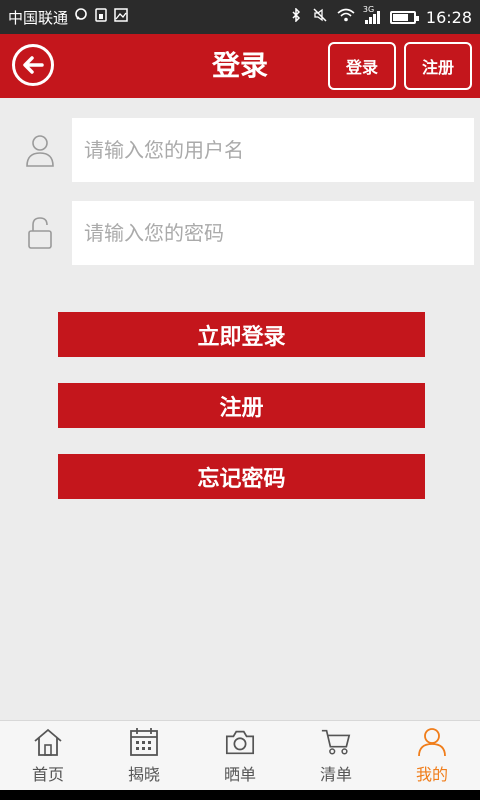 This screenshot has width=480, height=800. What do you see at coordinates (241, 334) in the screenshot?
I see `login-now-button: 立即登录` at bounding box center [241, 334].